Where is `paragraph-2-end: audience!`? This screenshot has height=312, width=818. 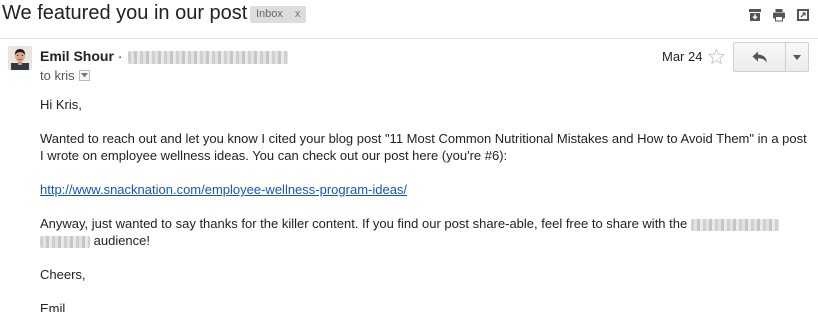 paragraph-2-end: audience! is located at coordinates (122, 240).